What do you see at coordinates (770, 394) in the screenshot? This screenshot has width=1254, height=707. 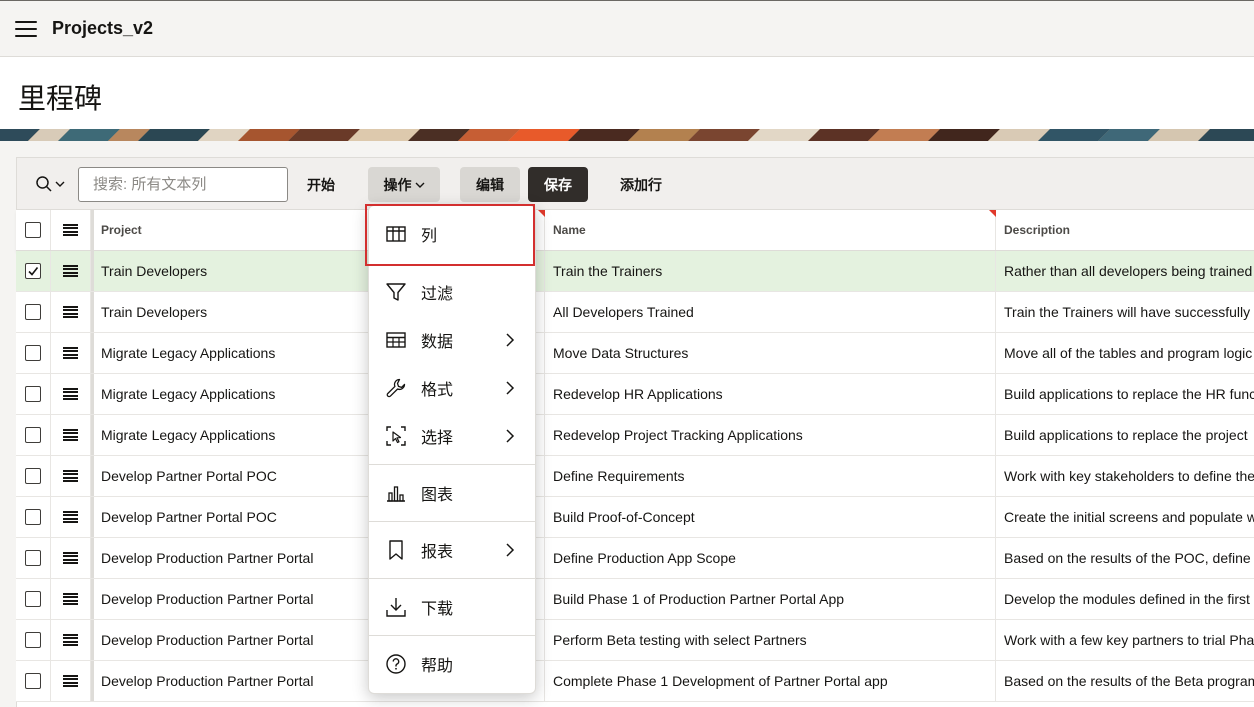 I see `cell-name: Redevelop HR Applications` at bounding box center [770, 394].